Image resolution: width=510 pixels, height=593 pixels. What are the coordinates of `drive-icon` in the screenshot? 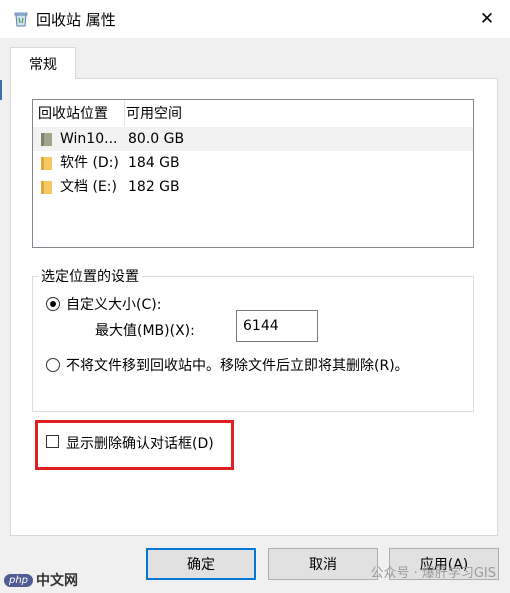 It's located at (46, 139).